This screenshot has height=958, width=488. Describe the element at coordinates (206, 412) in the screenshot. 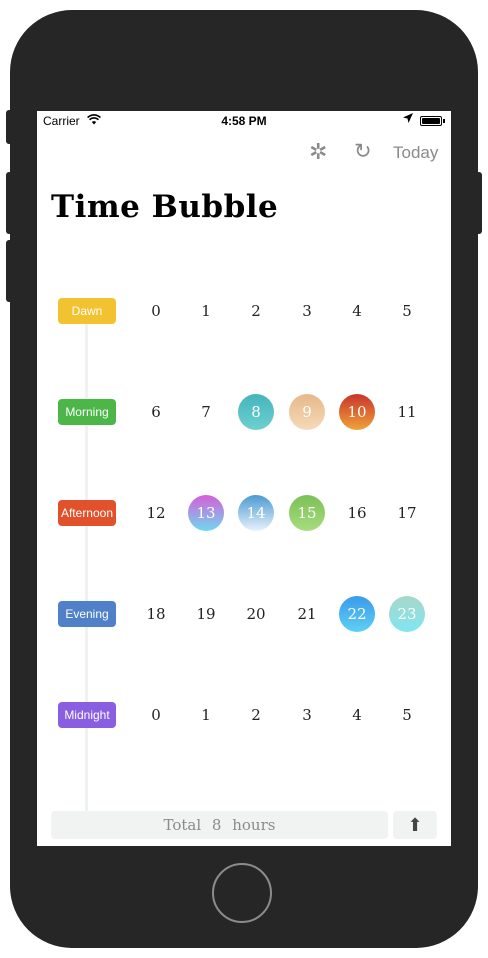

I see `hour-bubble: 7` at that location.